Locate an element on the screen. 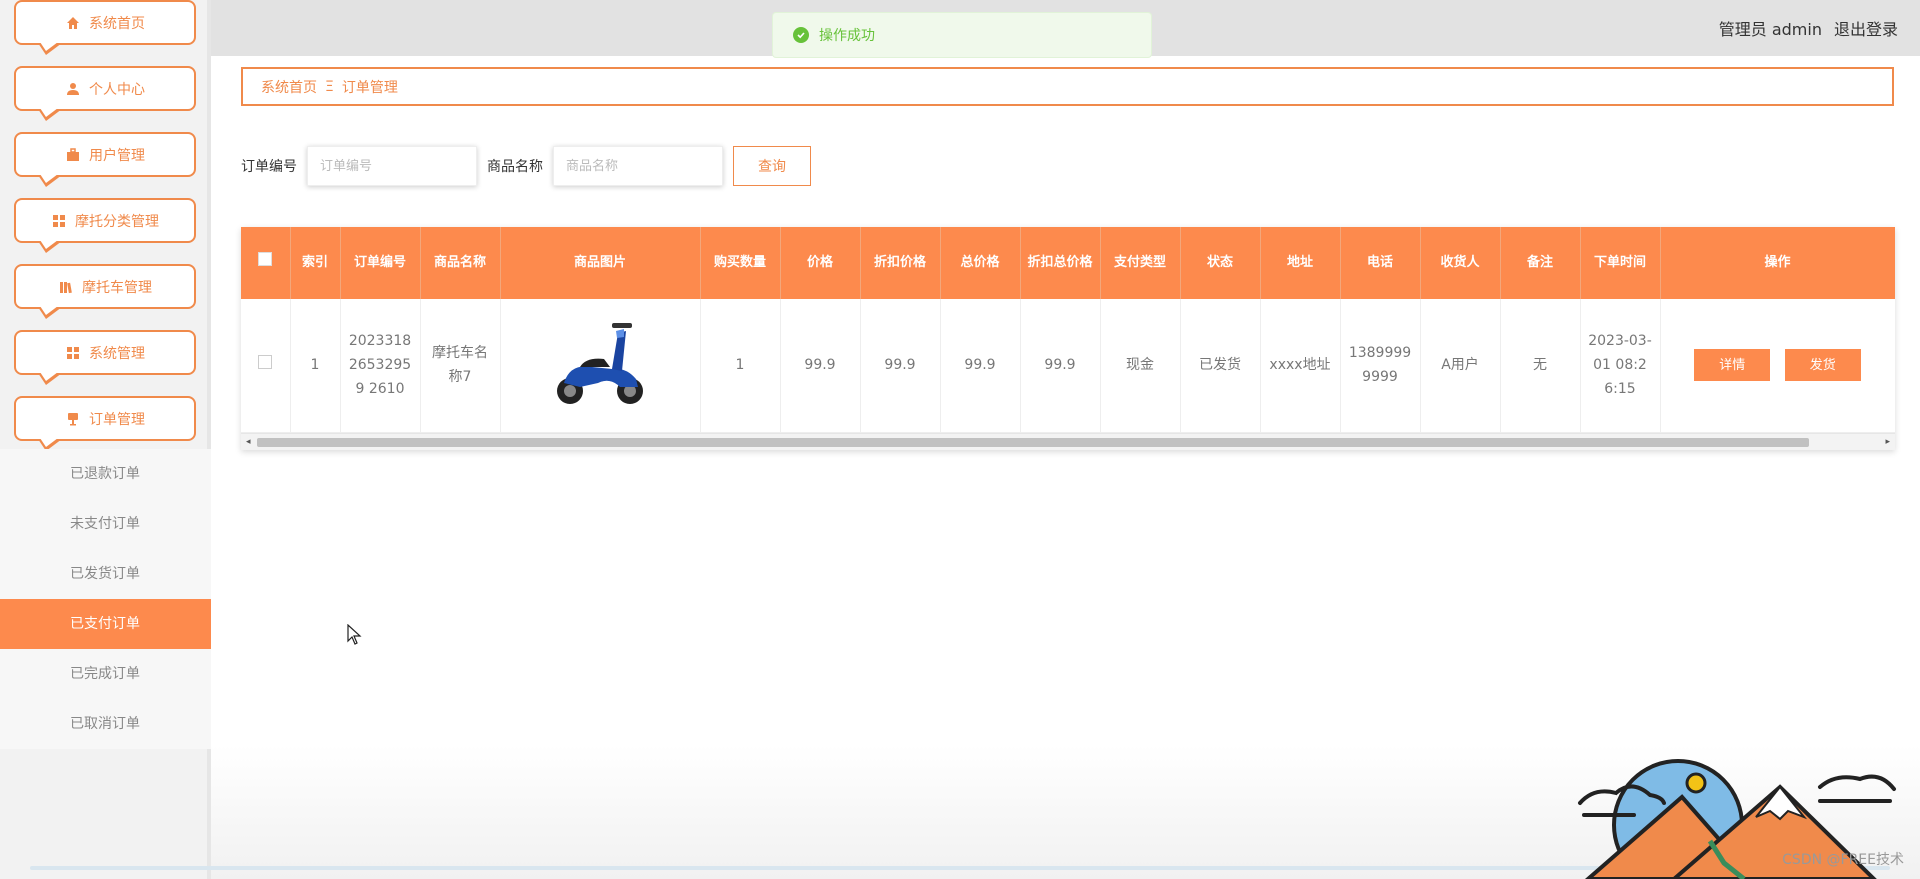 Image resolution: width=1920 pixels, height=879 pixels. user-area: 管理员 admin 退出登录 is located at coordinates (1808, 28).